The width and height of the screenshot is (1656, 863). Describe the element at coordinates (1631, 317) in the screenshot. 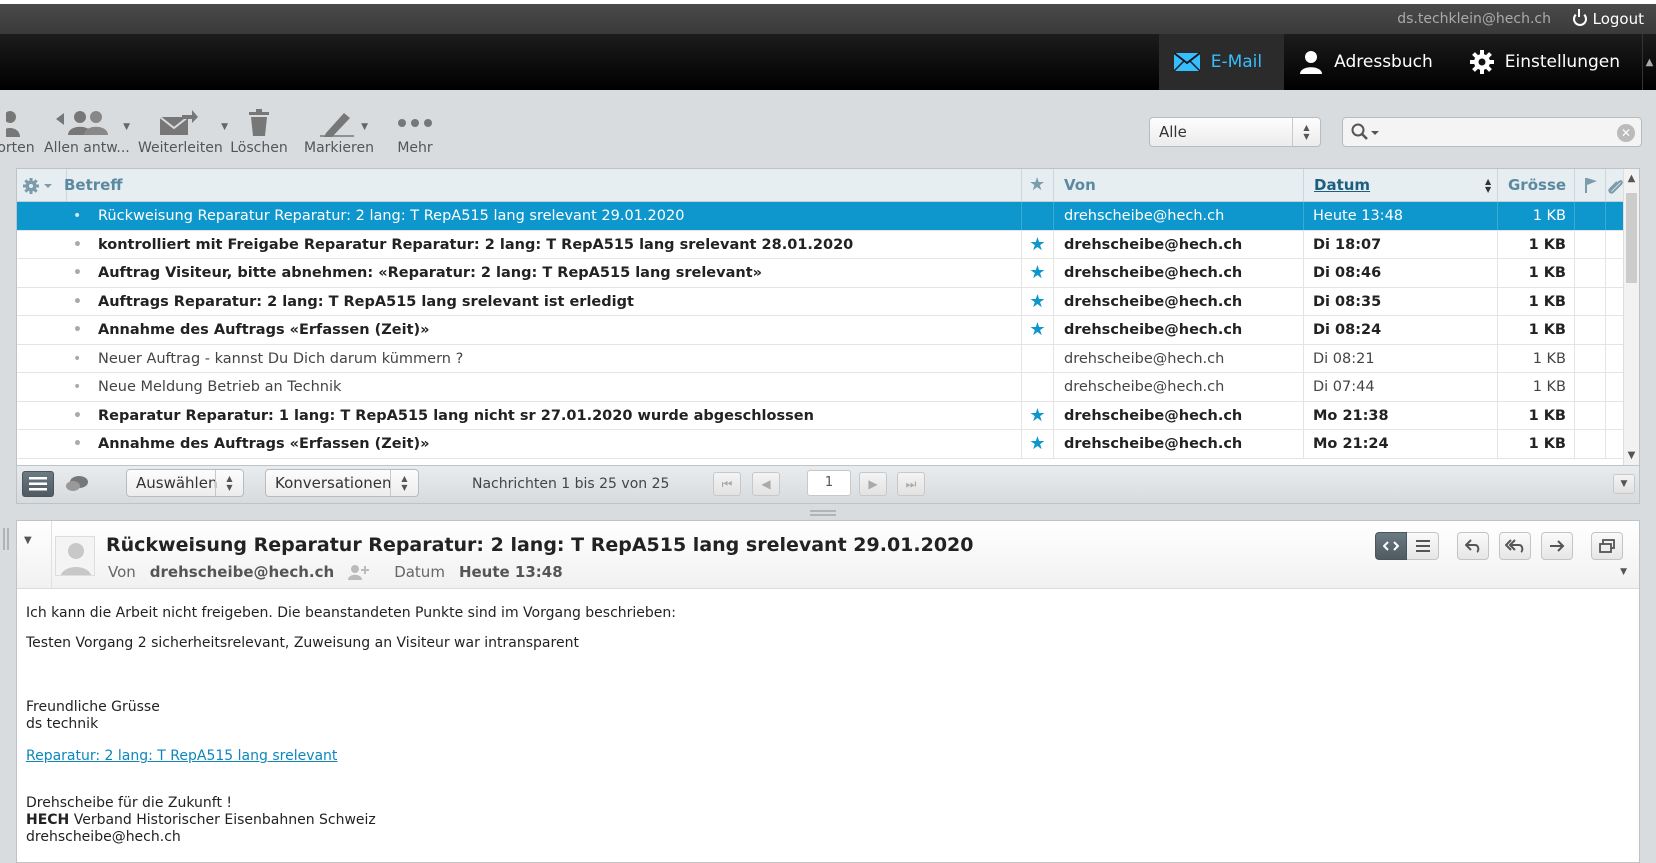

I see `list-scrollbar: ▲ ▼` at that location.